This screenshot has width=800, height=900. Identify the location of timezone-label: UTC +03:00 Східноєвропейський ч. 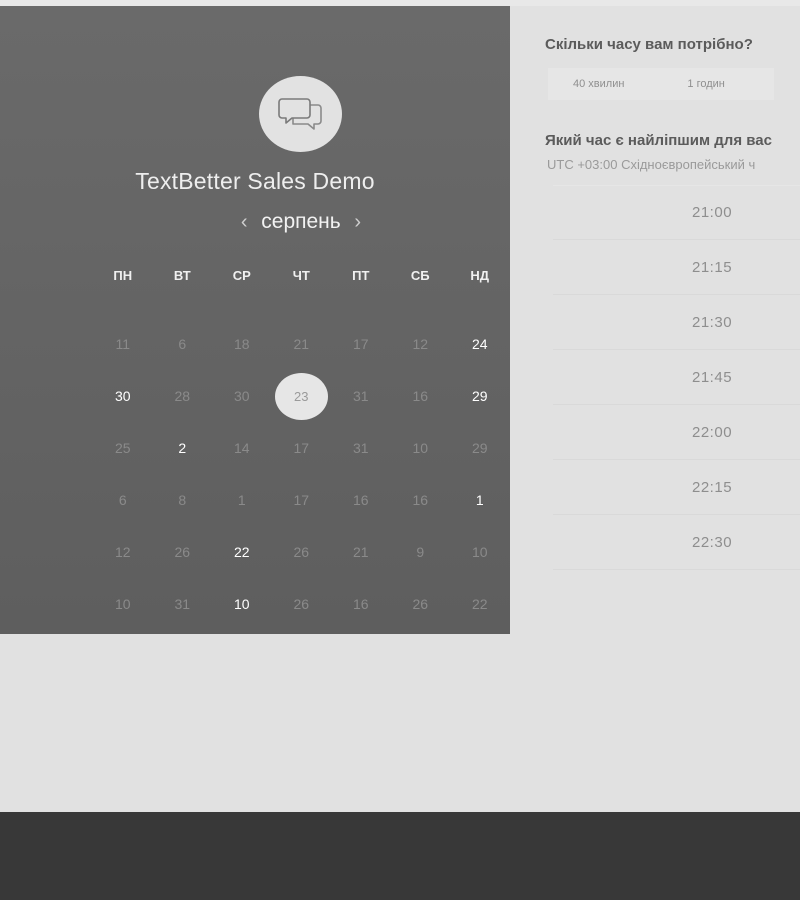
(673, 164).